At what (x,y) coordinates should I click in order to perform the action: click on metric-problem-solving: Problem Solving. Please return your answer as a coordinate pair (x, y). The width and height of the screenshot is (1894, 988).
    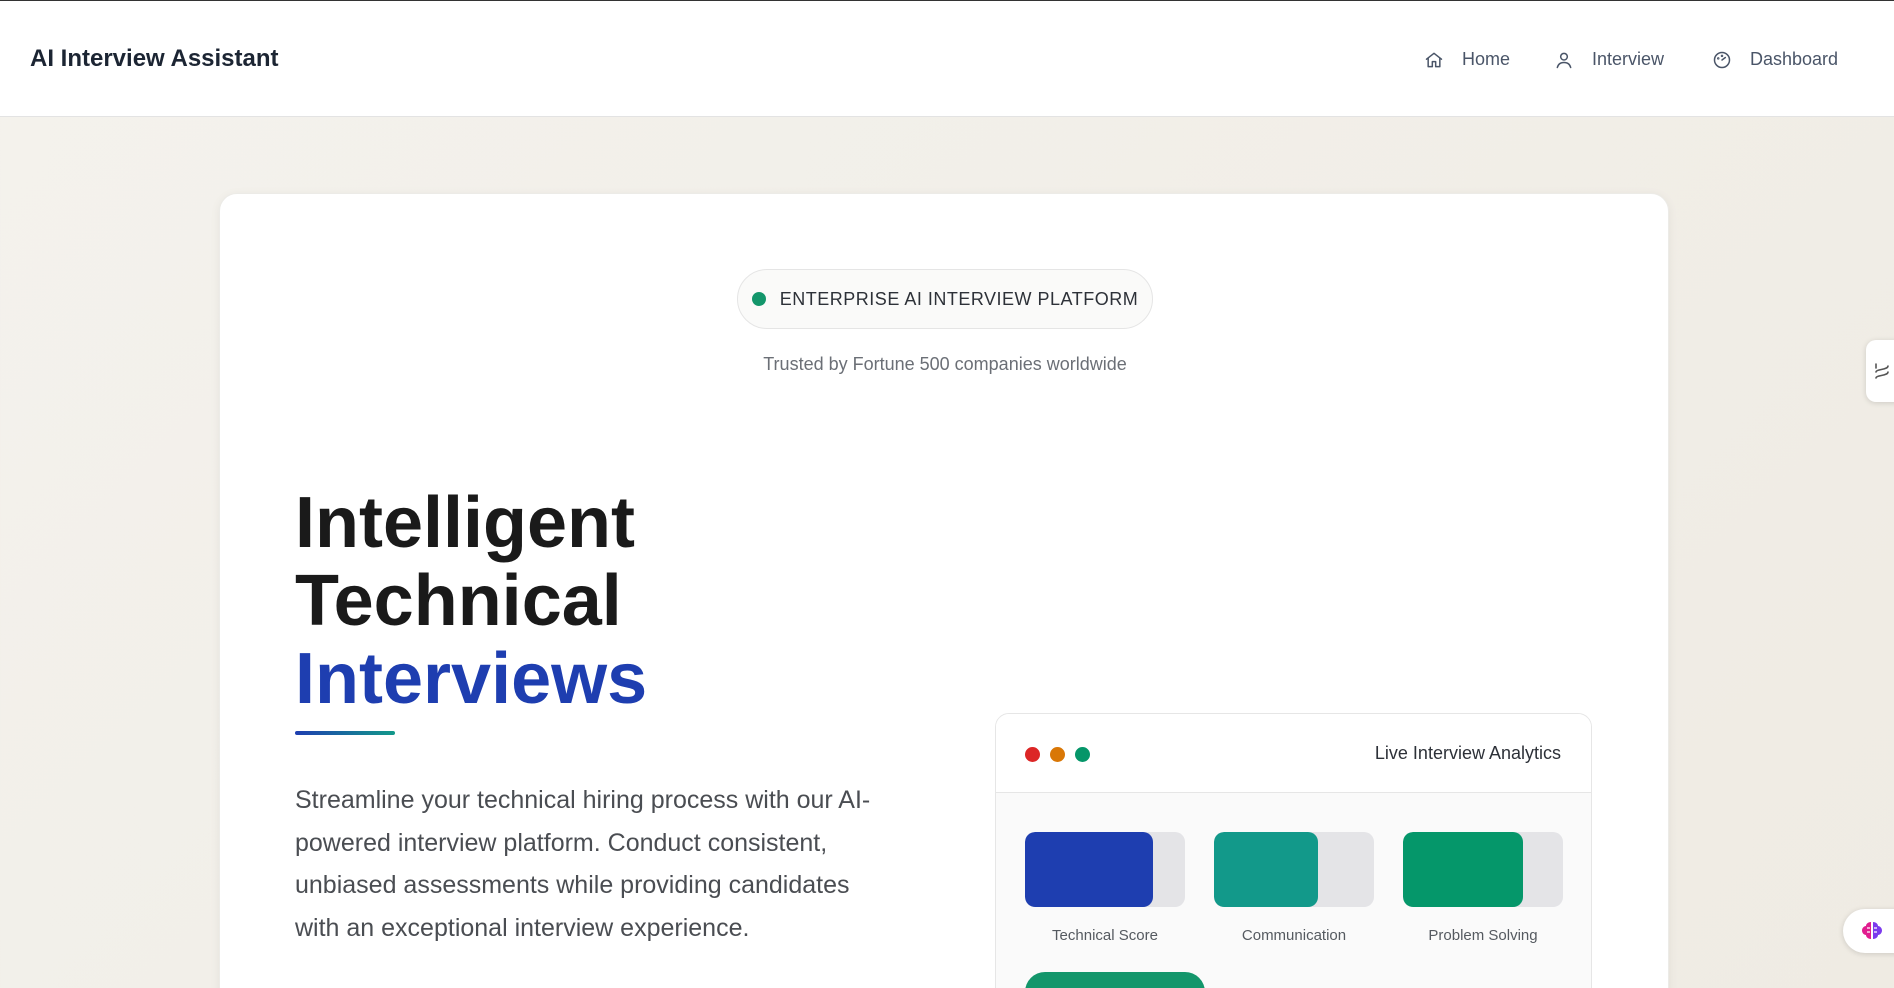
    Looking at the image, I should click on (1483, 888).